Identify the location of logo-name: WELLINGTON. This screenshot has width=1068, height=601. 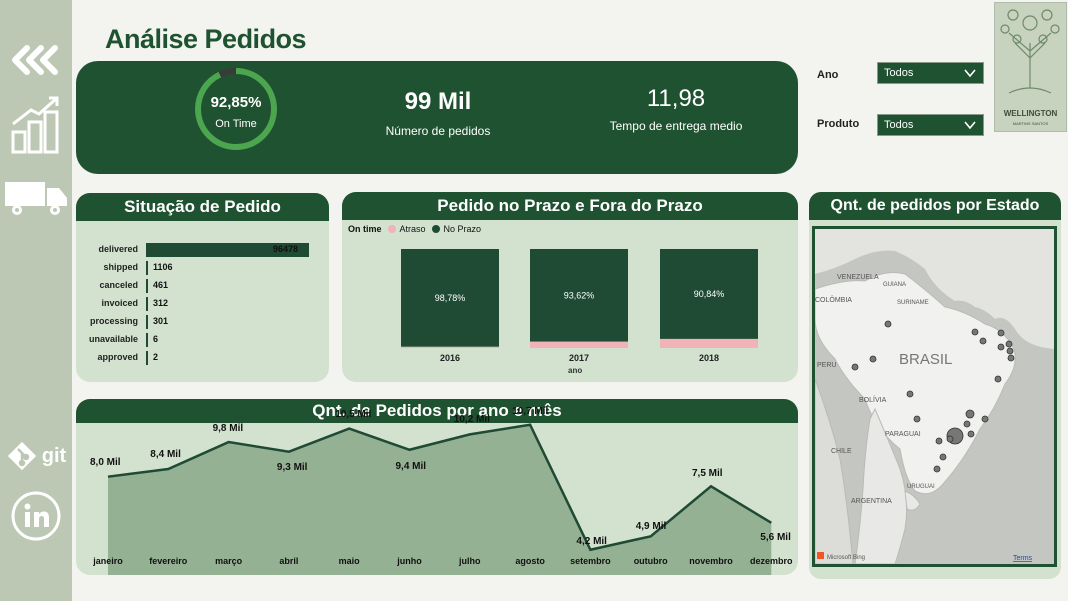
(1030, 113).